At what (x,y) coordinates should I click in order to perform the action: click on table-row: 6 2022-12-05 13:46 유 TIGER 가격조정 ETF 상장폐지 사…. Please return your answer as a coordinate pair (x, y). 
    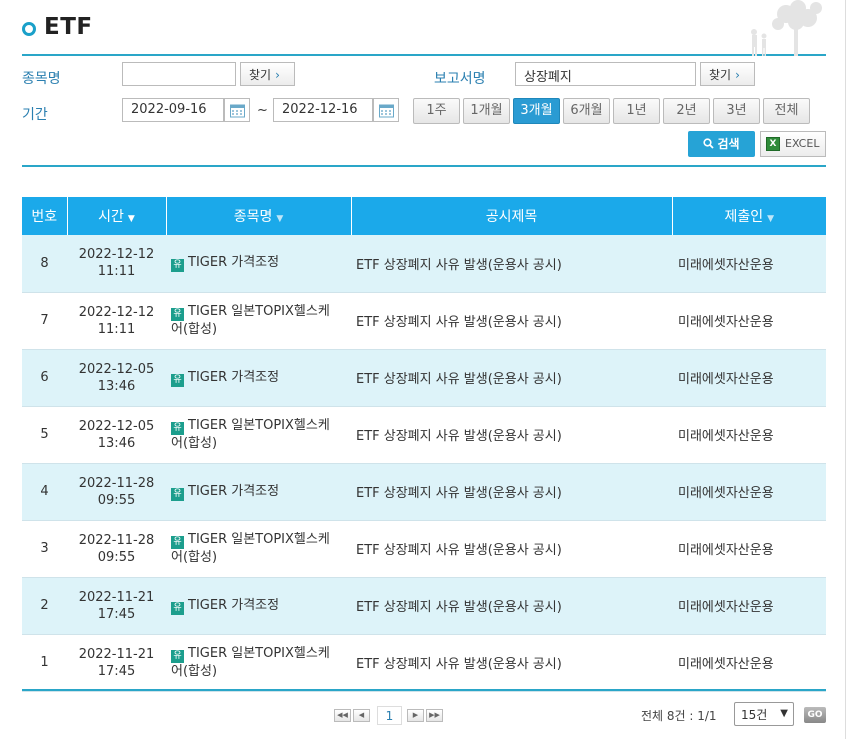
    Looking at the image, I should click on (424, 378).